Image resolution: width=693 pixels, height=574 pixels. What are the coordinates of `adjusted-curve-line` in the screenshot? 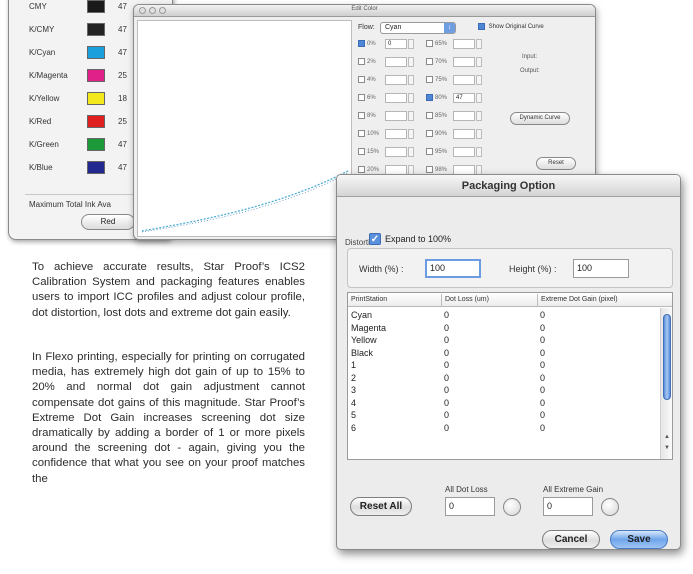 It's located at (245, 202).